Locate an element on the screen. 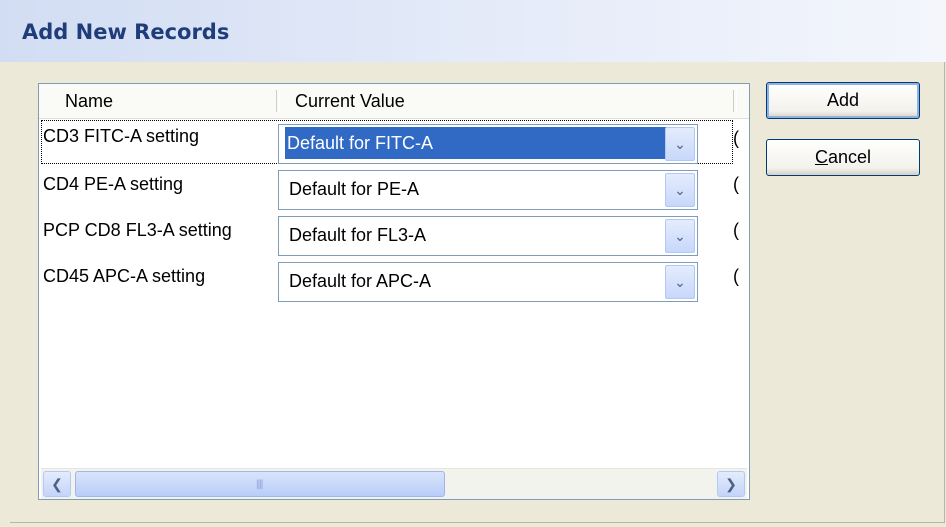 This screenshot has height=527, width=946. cancel-accelerator: C is located at coordinates (821, 157).